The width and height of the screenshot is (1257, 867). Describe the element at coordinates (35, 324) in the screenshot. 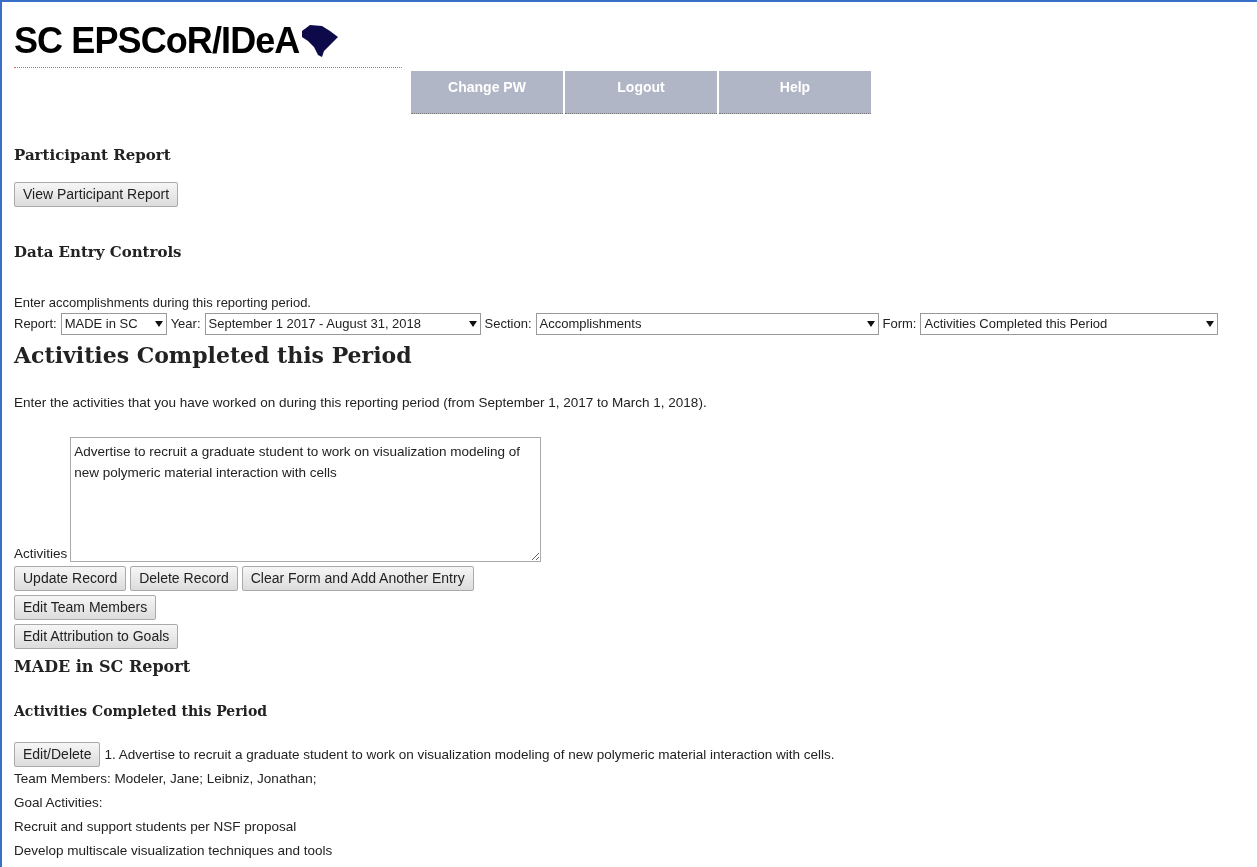

I see `select-label: Report:` at that location.